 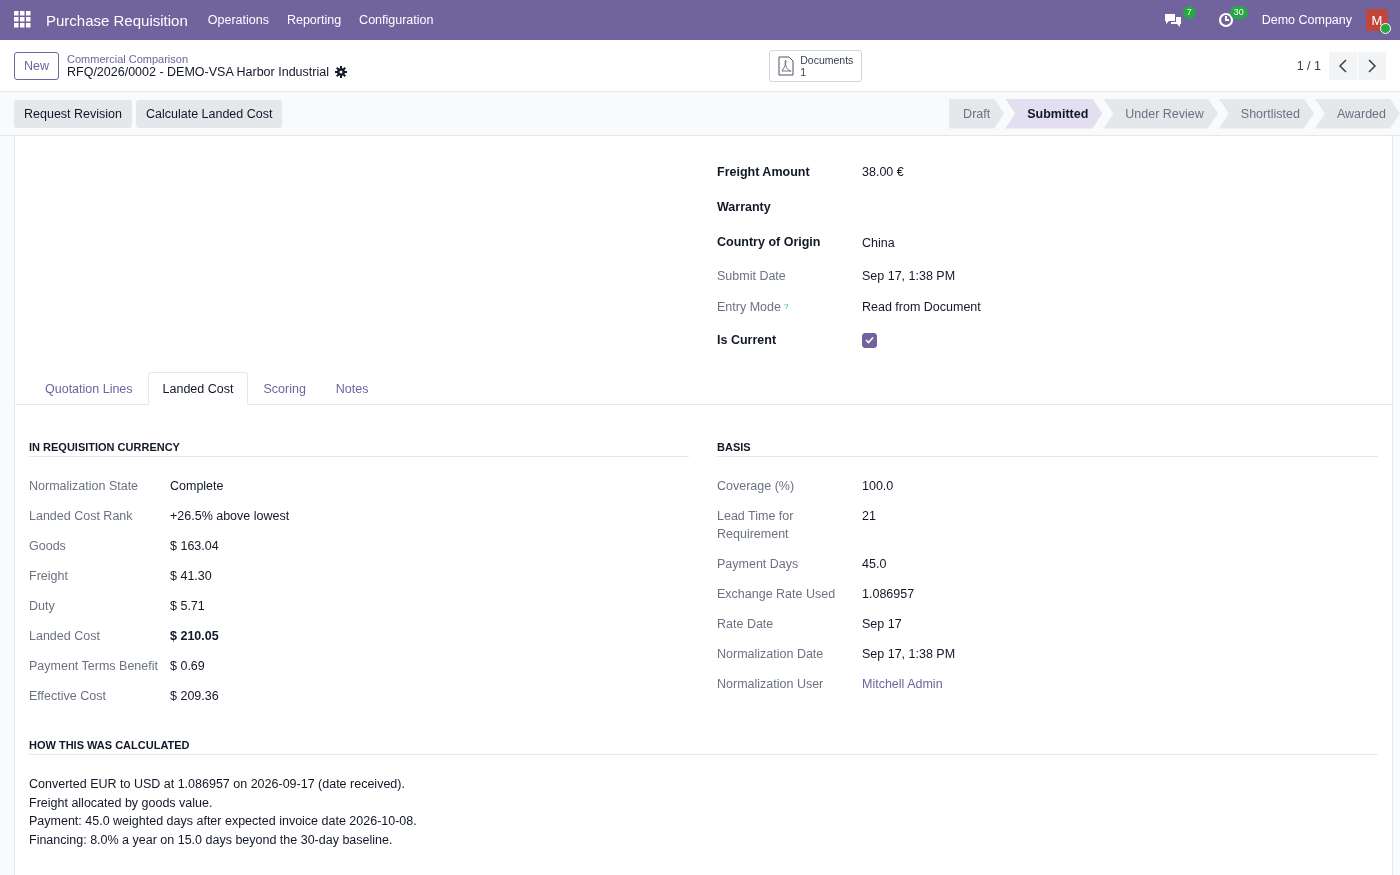 I want to click on breadcrumb-link: Commercial Comparison, so click(x=207, y=58).